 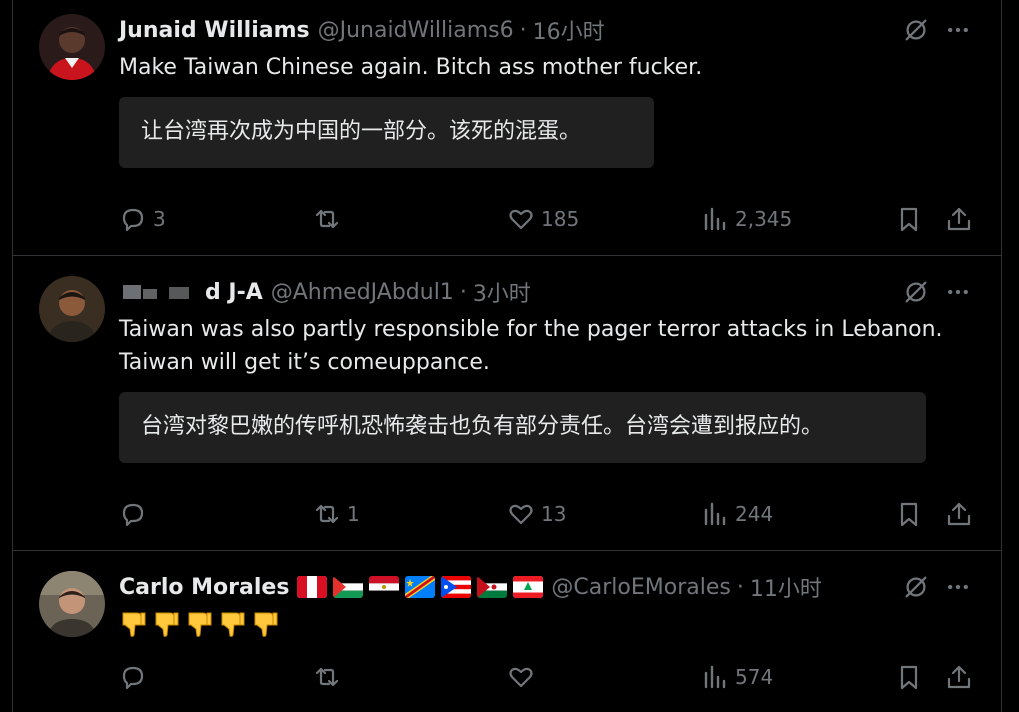 What do you see at coordinates (456, 587) in the screenshot?
I see `puerto-rico-flag-icon` at bounding box center [456, 587].